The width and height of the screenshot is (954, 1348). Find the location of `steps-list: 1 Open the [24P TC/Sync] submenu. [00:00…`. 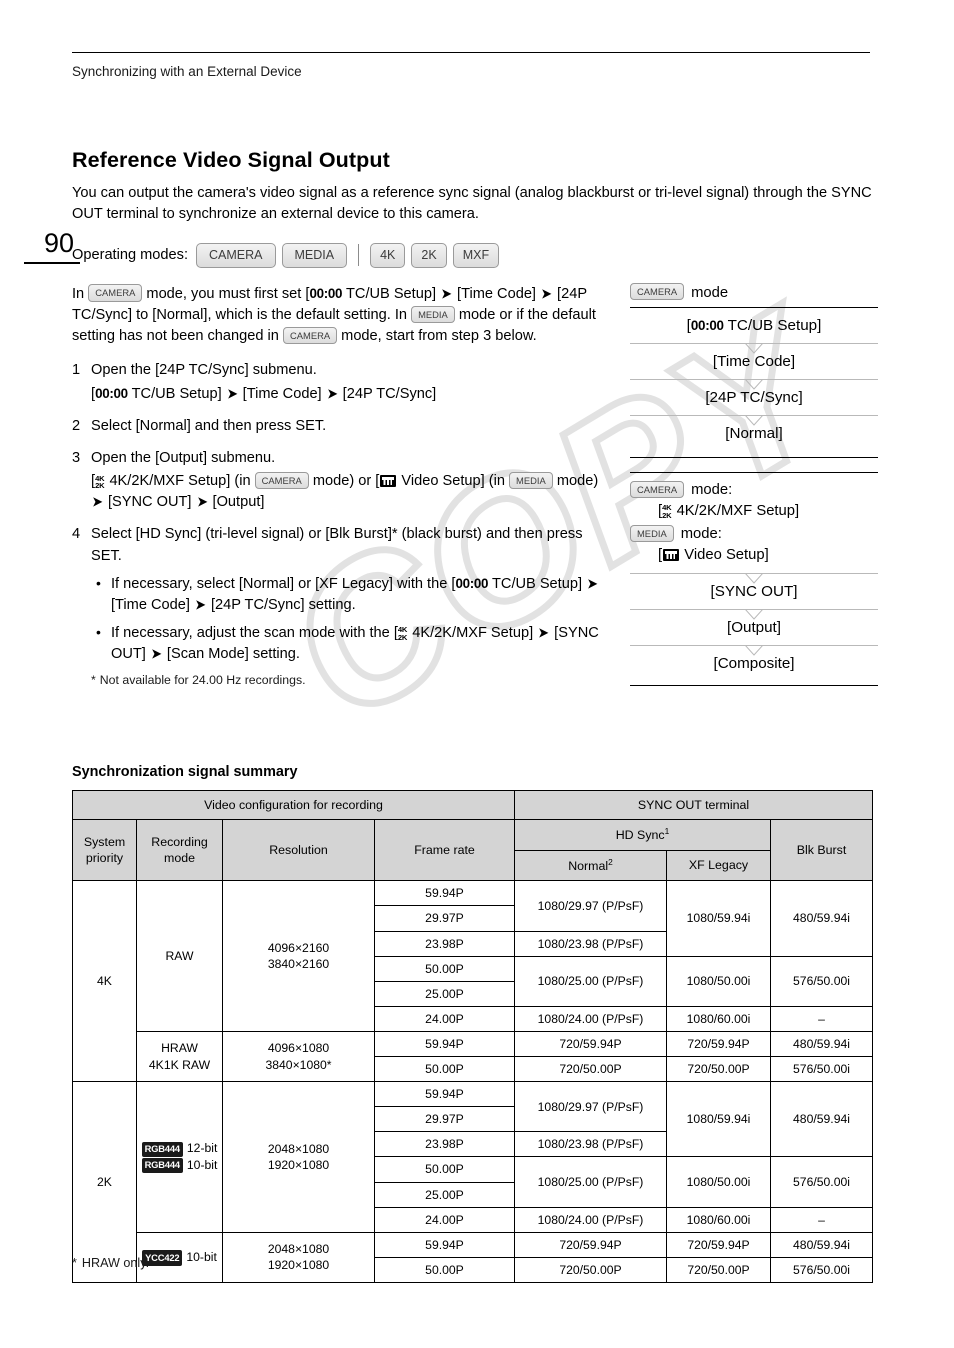

steps-list: 1 Open the [24P TC/Sync] submenu. [00:00… is located at coordinates (342, 525).